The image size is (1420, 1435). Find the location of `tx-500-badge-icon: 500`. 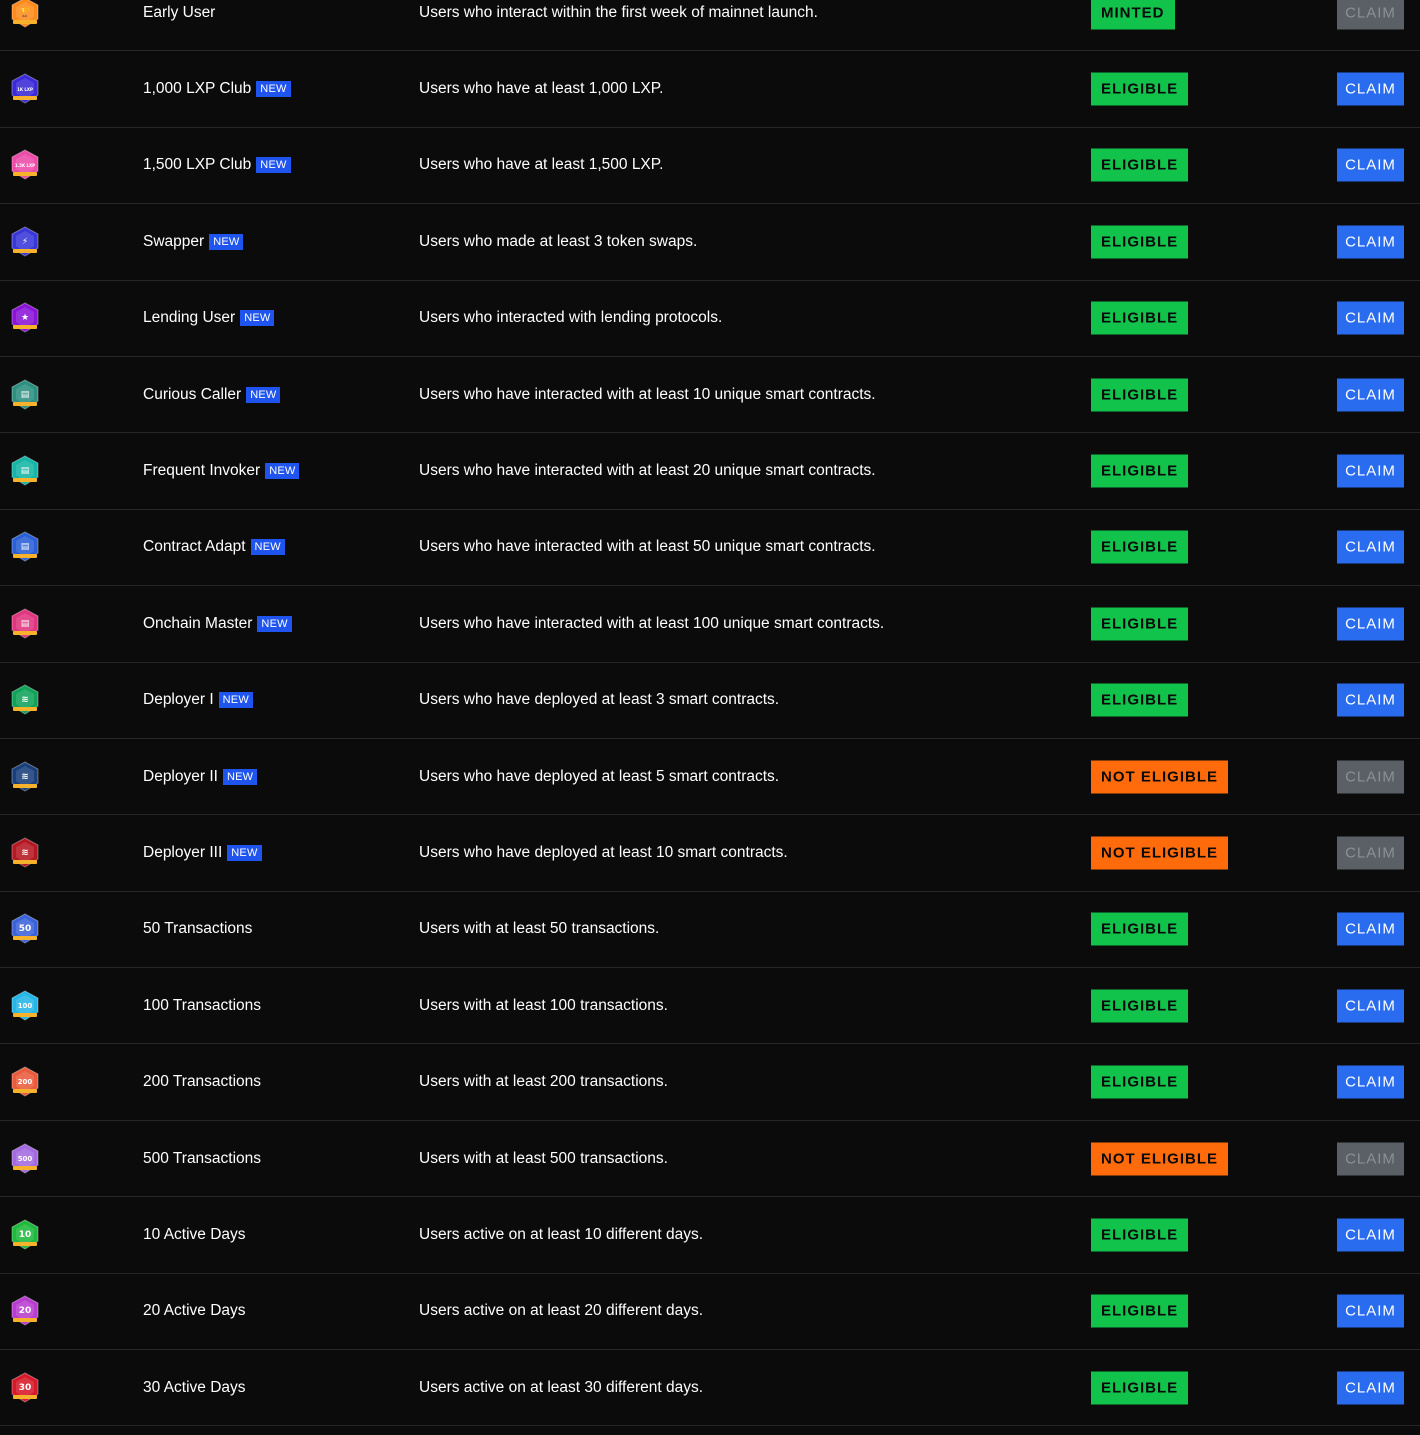

tx-500-badge-icon: 500 is located at coordinates (25, 1158).